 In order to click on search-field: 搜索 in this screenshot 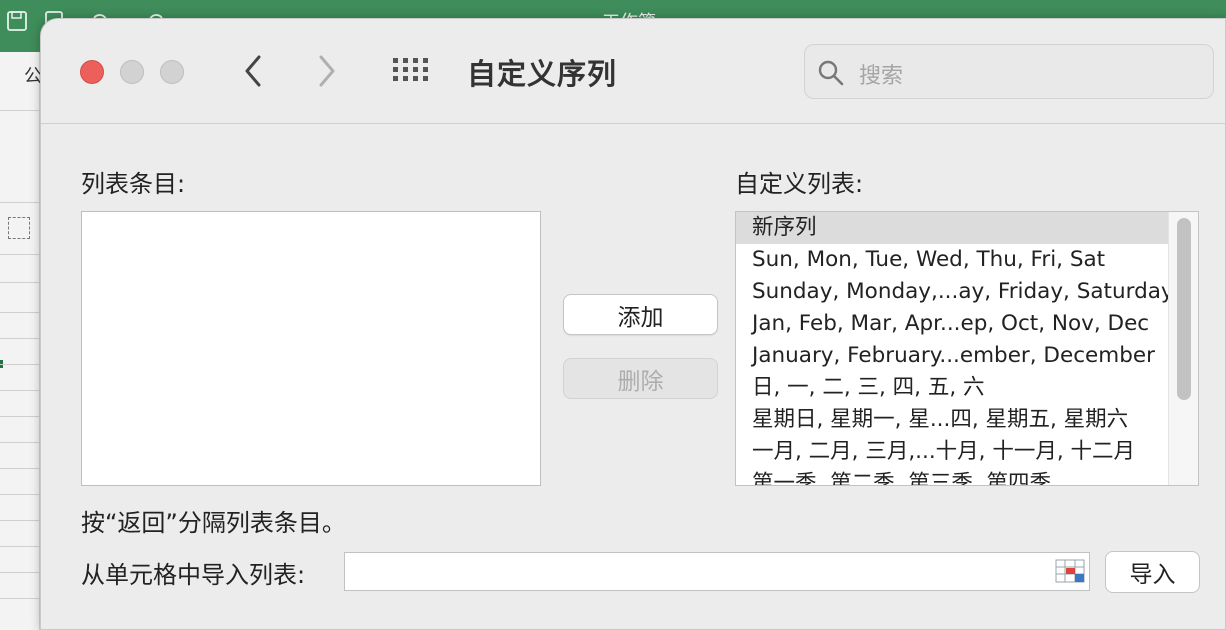, I will do `click(1009, 71)`.